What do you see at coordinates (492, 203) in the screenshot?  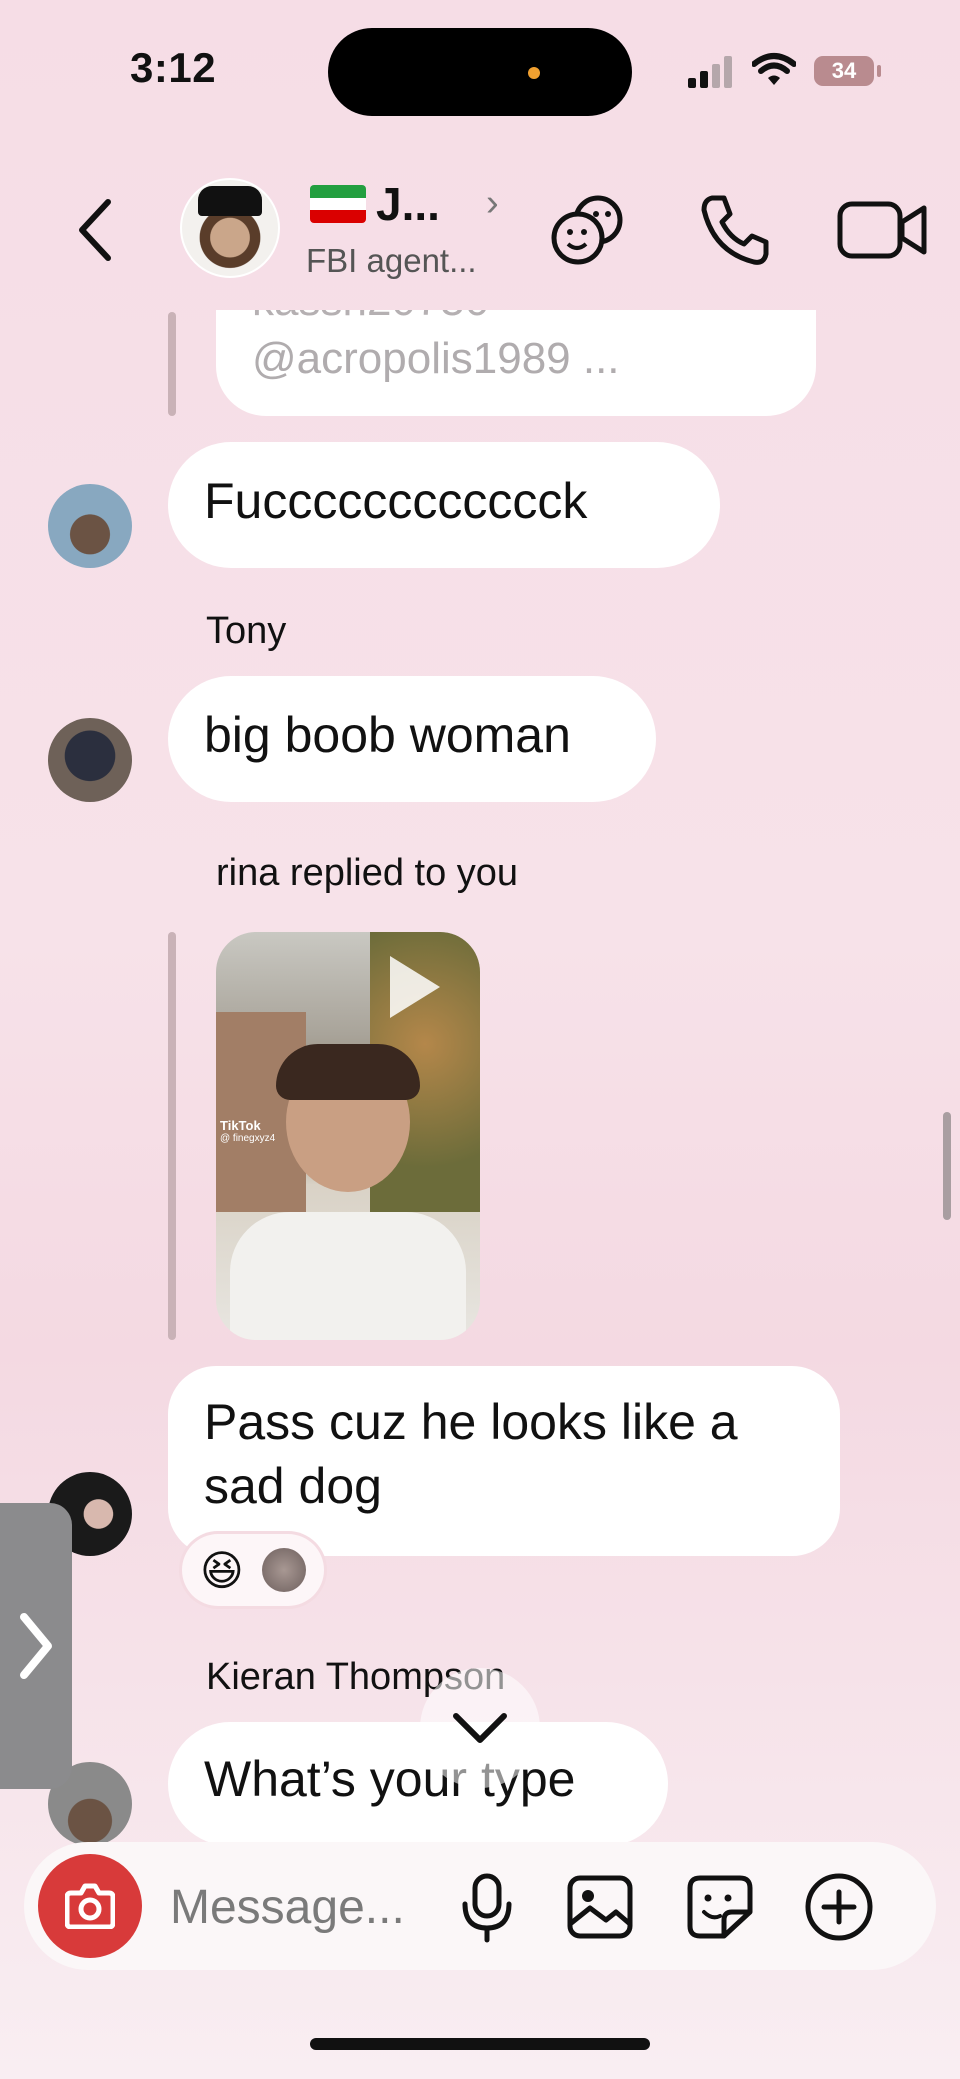 I see `chevron-right-icon: ›` at bounding box center [492, 203].